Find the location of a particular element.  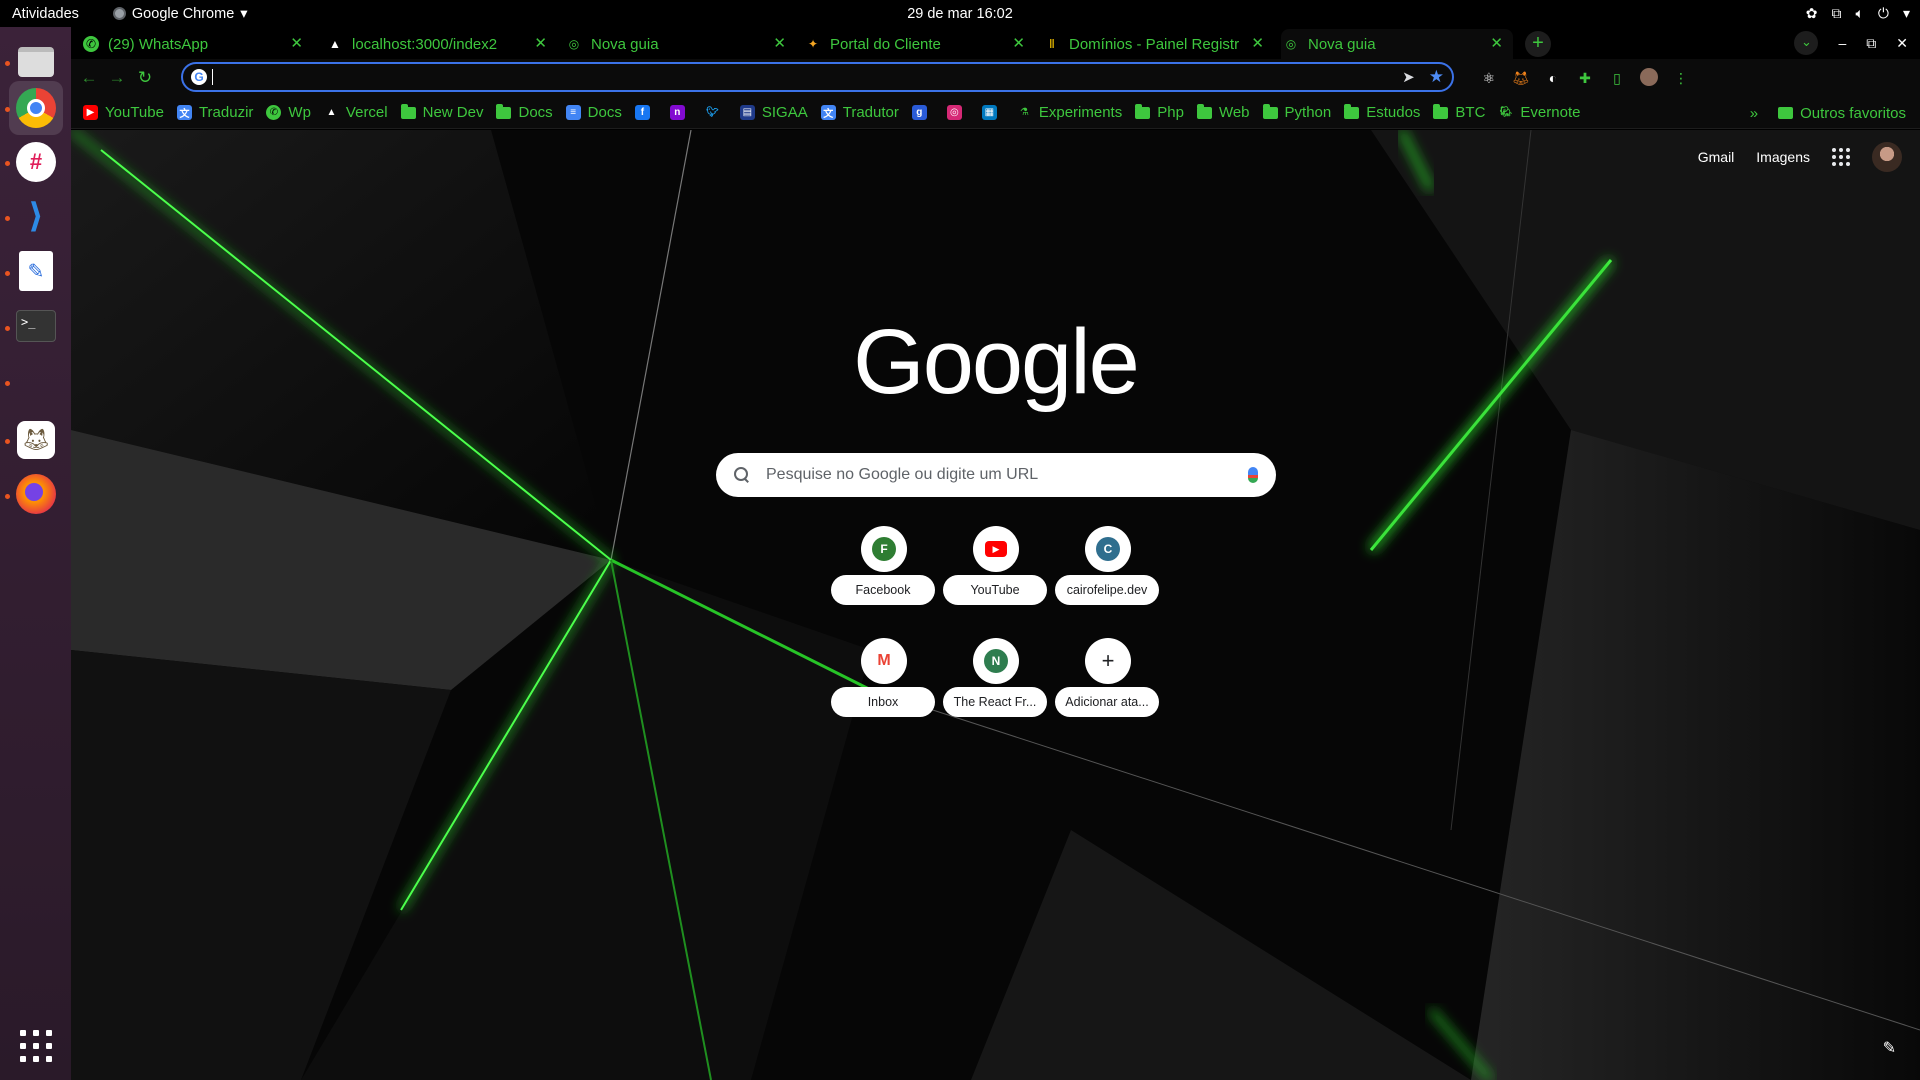

address-bar: G ➤ ★ is located at coordinates (817, 77).